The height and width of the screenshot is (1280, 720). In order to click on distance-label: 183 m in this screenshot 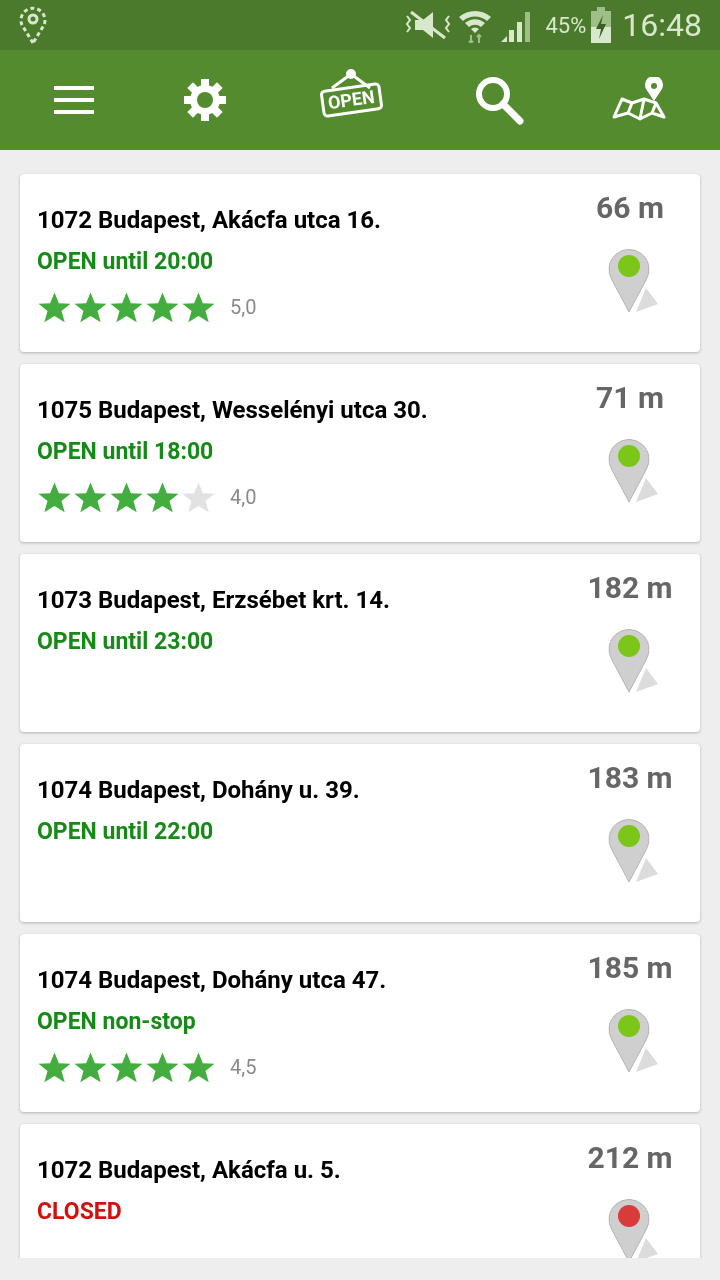, I will do `click(630, 778)`.